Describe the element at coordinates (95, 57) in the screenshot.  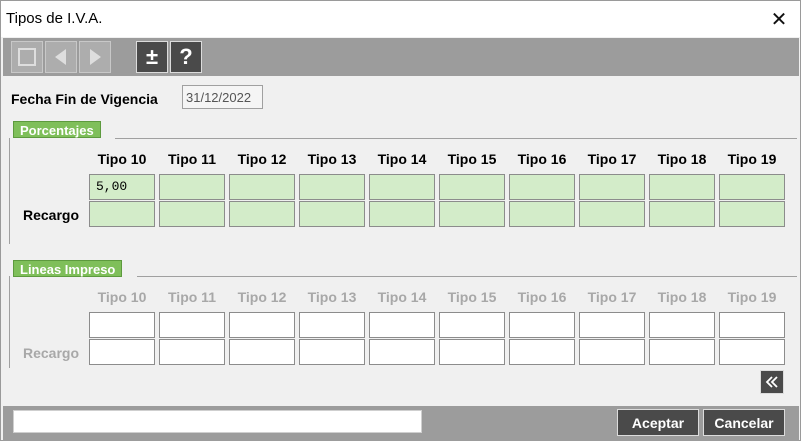
I see `triangle-right-icon` at that location.